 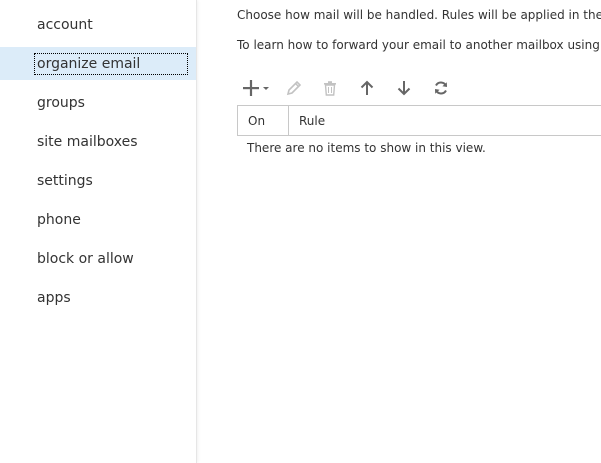 I want to click on sidebar-item-organize-email: organize email, so click(x=98, y=63).